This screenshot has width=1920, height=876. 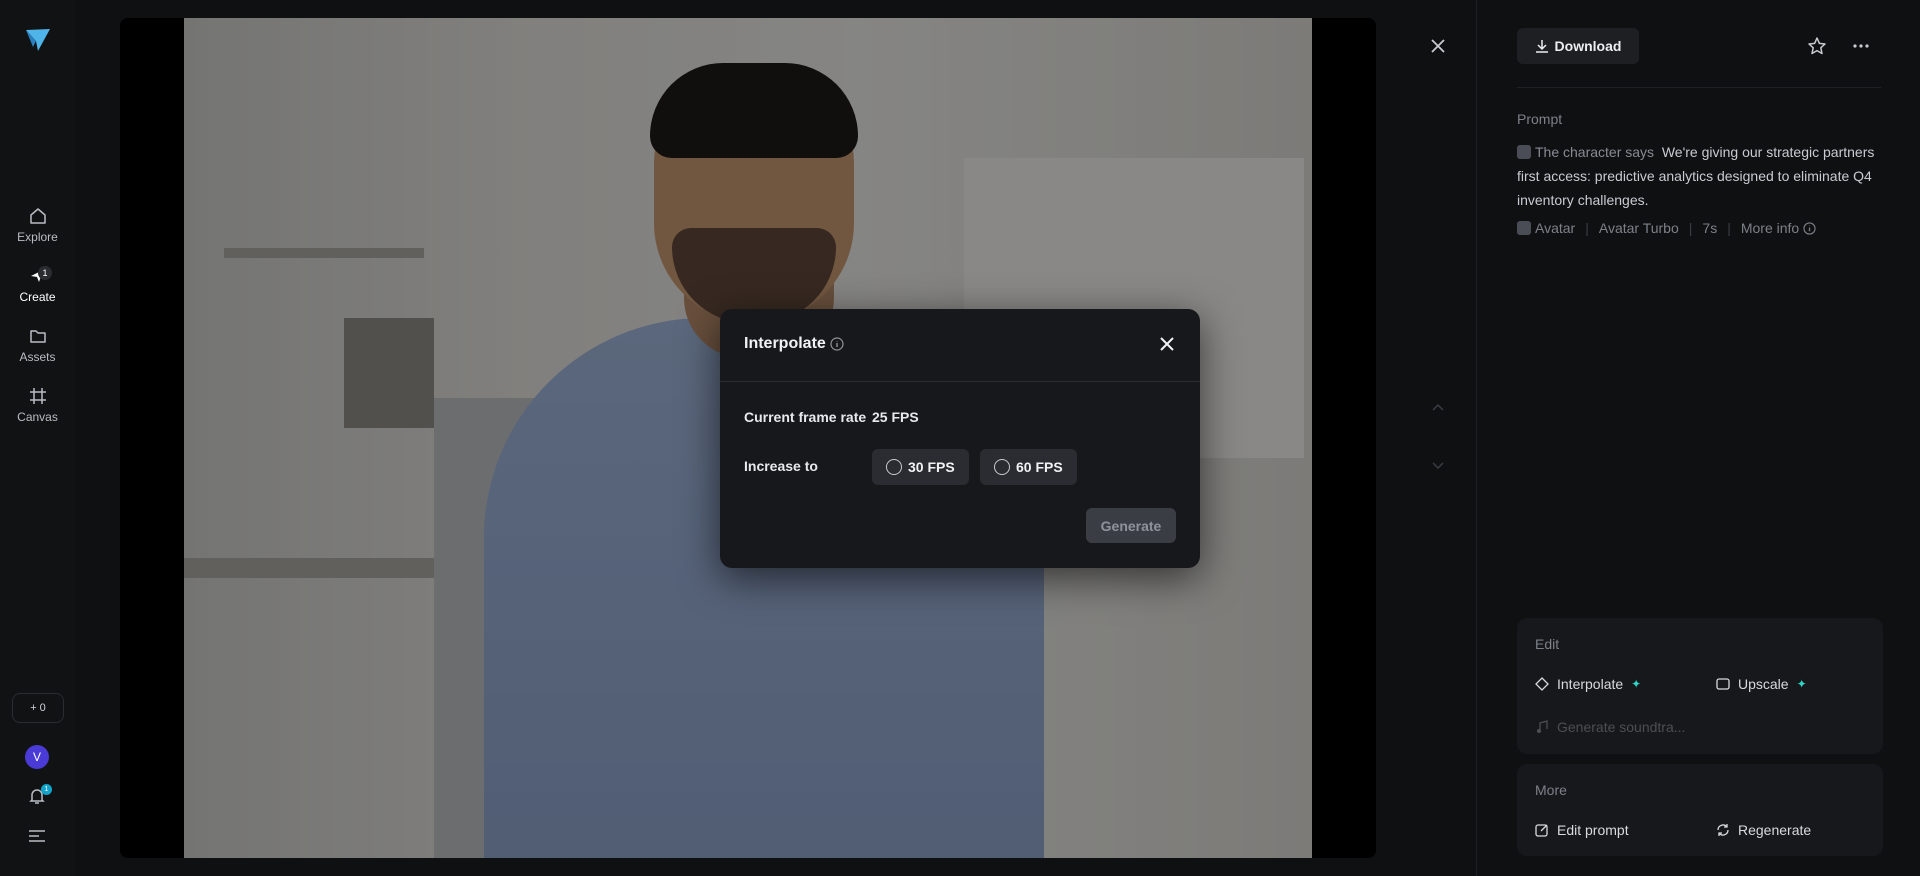 What do you see at coordinates (1817, 46) in the screenshot?
I see `star-icon` at bounding box center [1817, 46].